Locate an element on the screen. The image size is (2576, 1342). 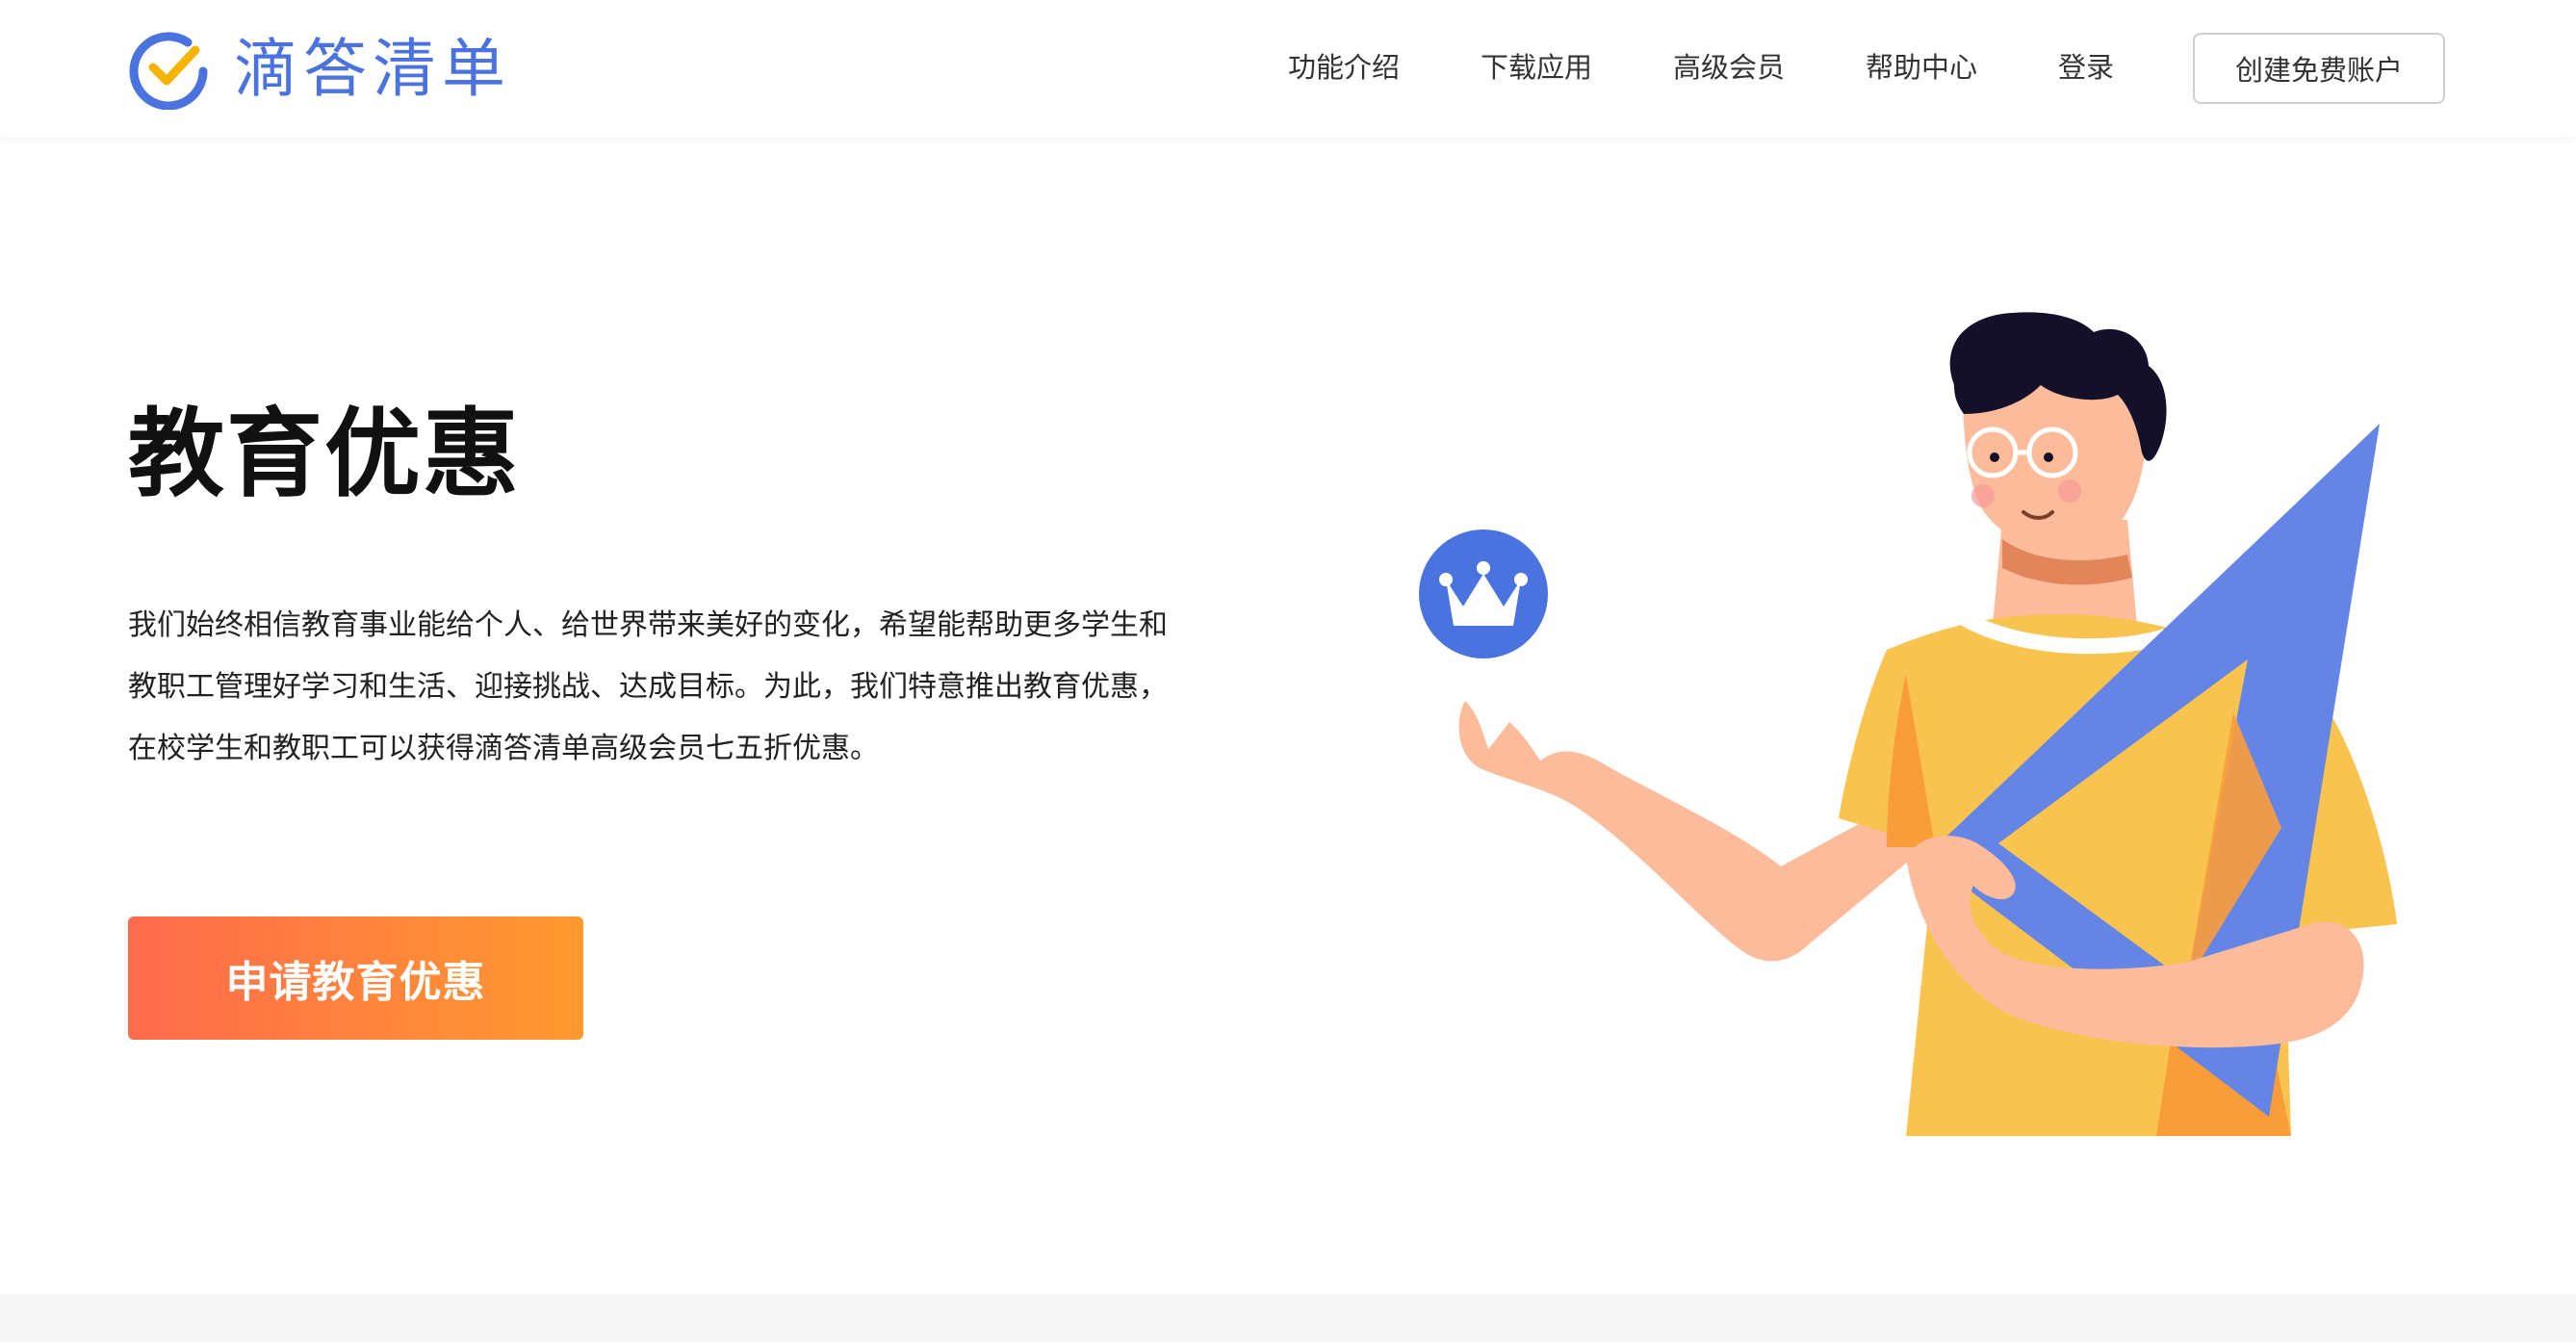
nav-item-features: 功能介绍 is located at coordinates (1344, 67).